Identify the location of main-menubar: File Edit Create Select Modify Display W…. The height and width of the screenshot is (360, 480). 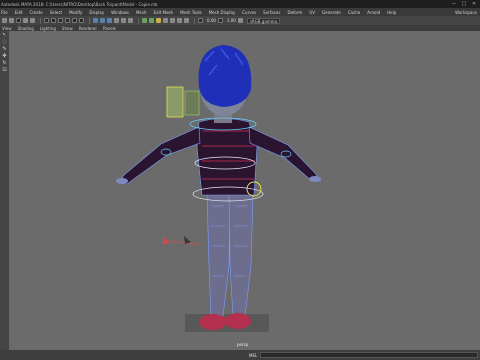
(240, 12).